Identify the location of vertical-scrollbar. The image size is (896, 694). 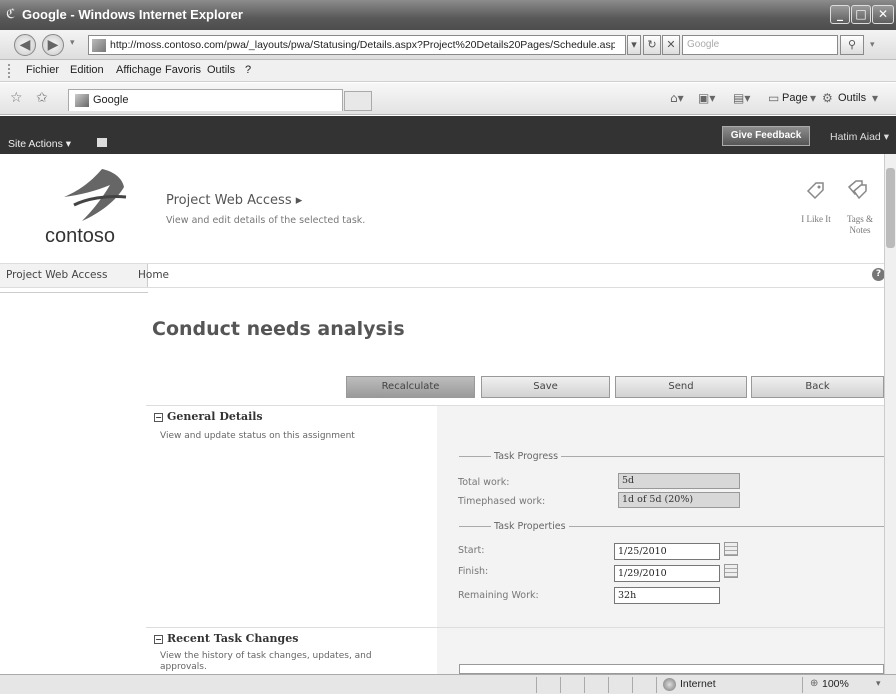
(890, 414).